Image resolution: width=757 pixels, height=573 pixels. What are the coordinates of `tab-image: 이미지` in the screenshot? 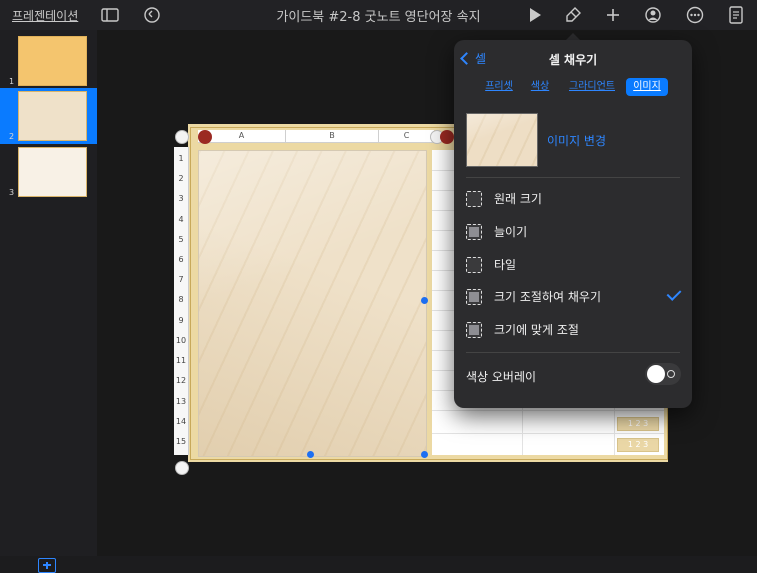 It's located at (647, 87).